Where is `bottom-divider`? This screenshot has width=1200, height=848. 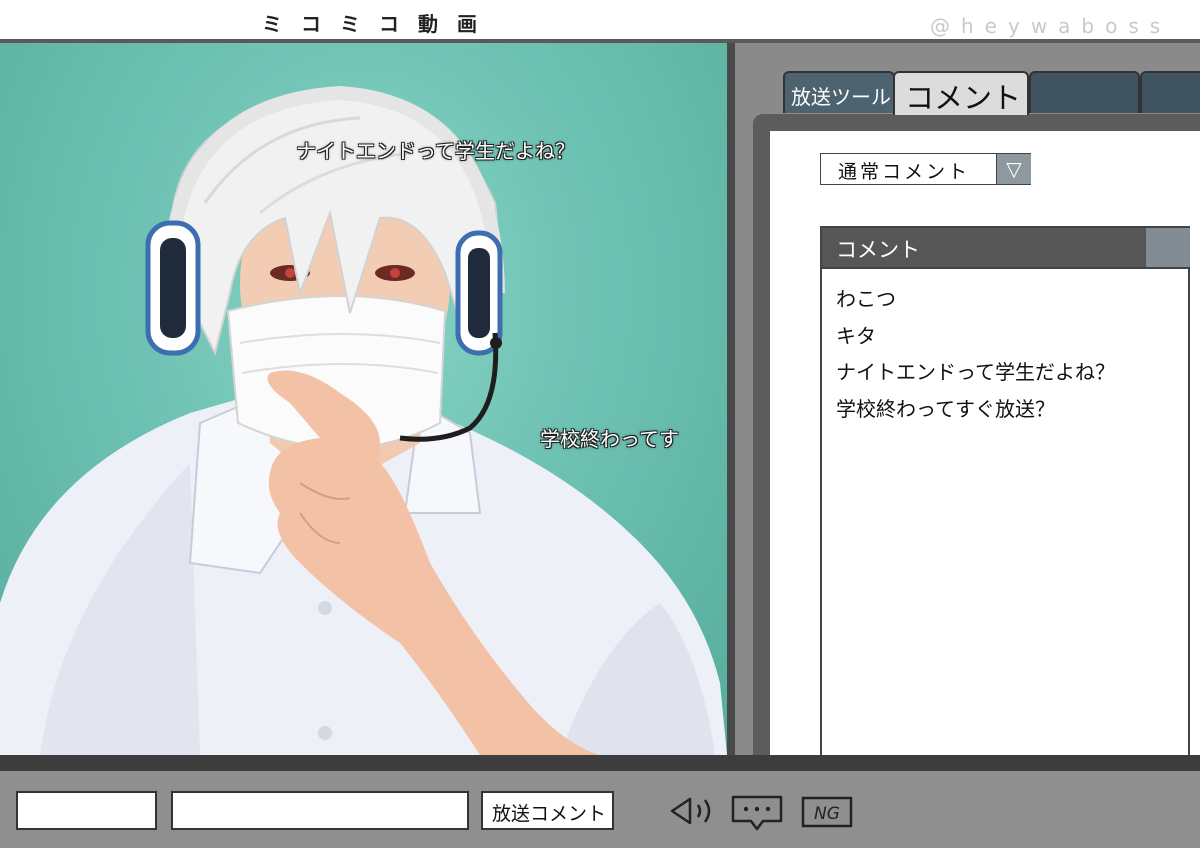 bottom-divider is located at coordinates (600, 763).